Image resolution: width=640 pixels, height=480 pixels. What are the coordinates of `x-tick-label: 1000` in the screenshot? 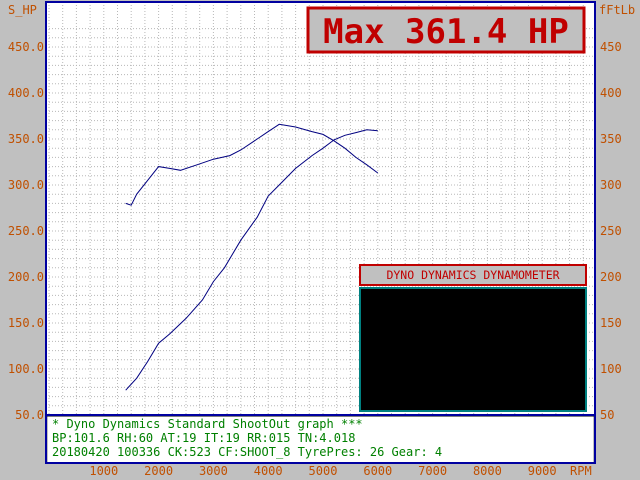 It's located at (103, 471).